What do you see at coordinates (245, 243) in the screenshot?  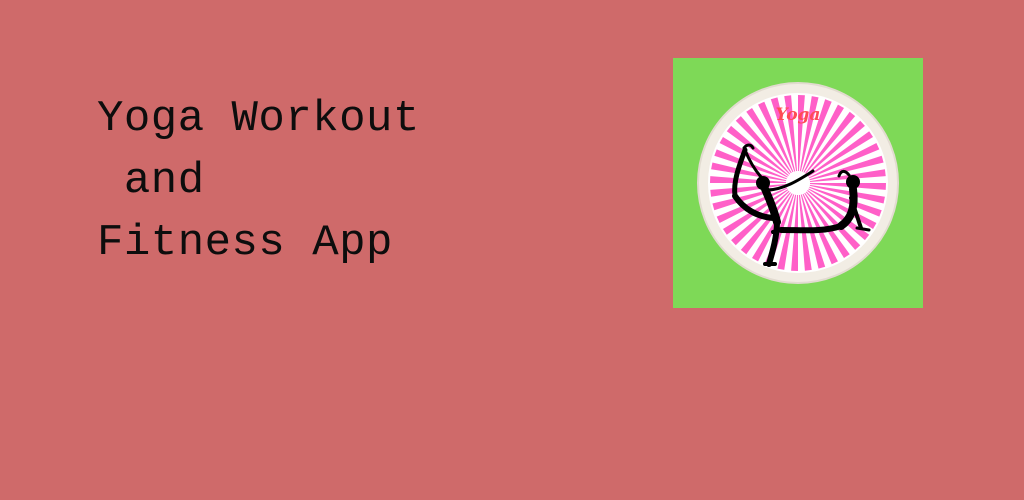 I see `headline-line-3: Fitness App` at bounding box center [245, 243].